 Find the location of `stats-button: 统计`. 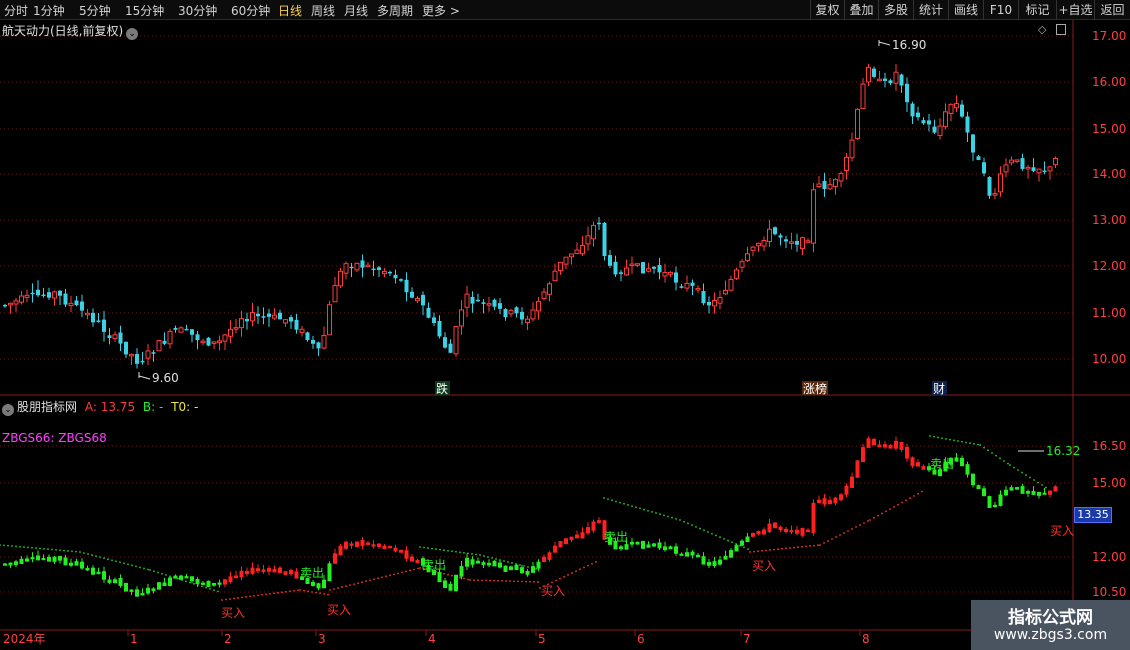

stats-button: 统计 is located at coordinates (930, 10).